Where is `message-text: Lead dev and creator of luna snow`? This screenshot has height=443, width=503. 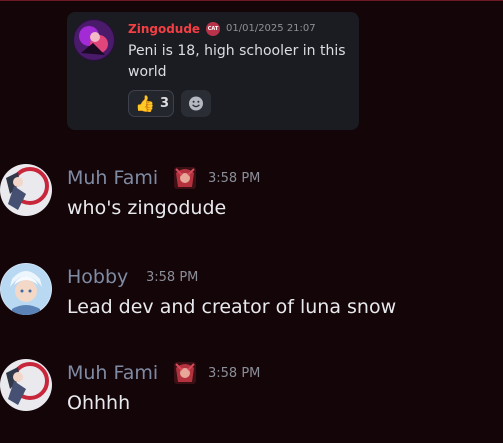
message-text: Lead dev and creator of luna snow is located at coordinates (232, 307).